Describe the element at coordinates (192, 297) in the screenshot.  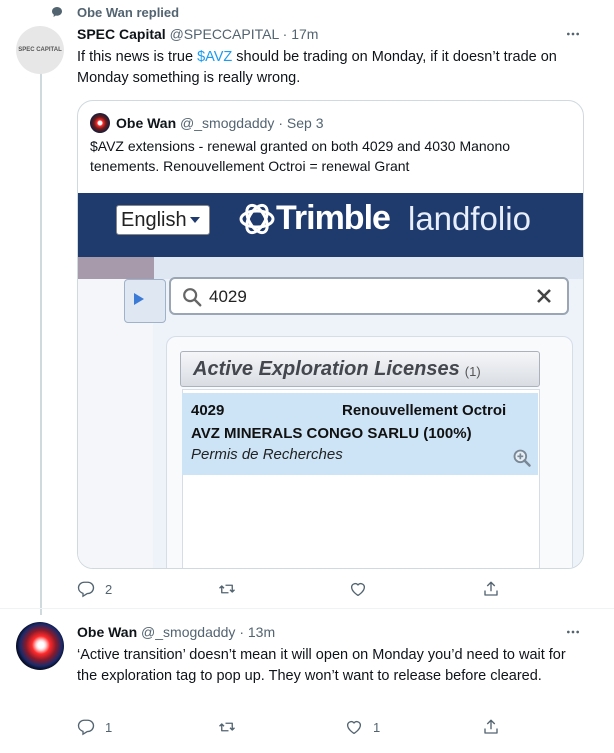
I see `search-icon` at that location.